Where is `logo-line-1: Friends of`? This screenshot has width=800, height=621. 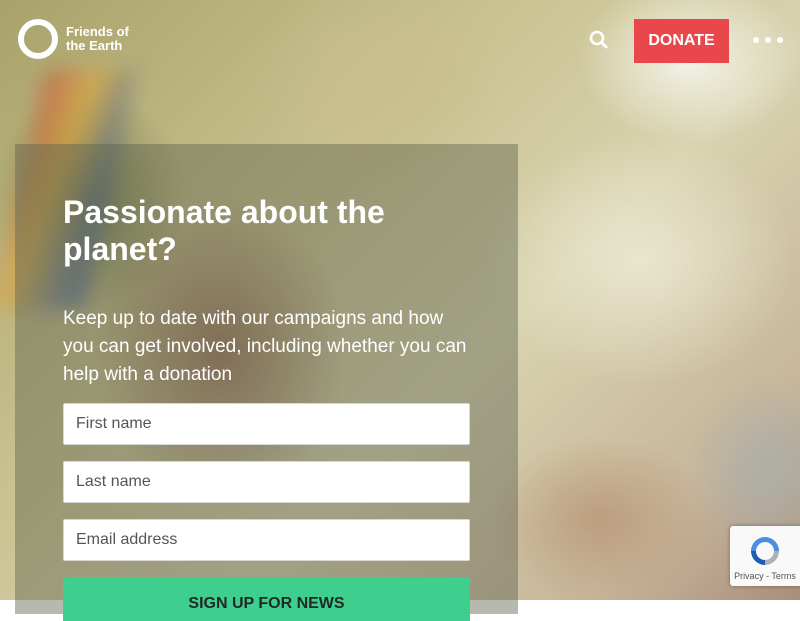 logo-line-1: Friends of is located at coordinates (97, 31).